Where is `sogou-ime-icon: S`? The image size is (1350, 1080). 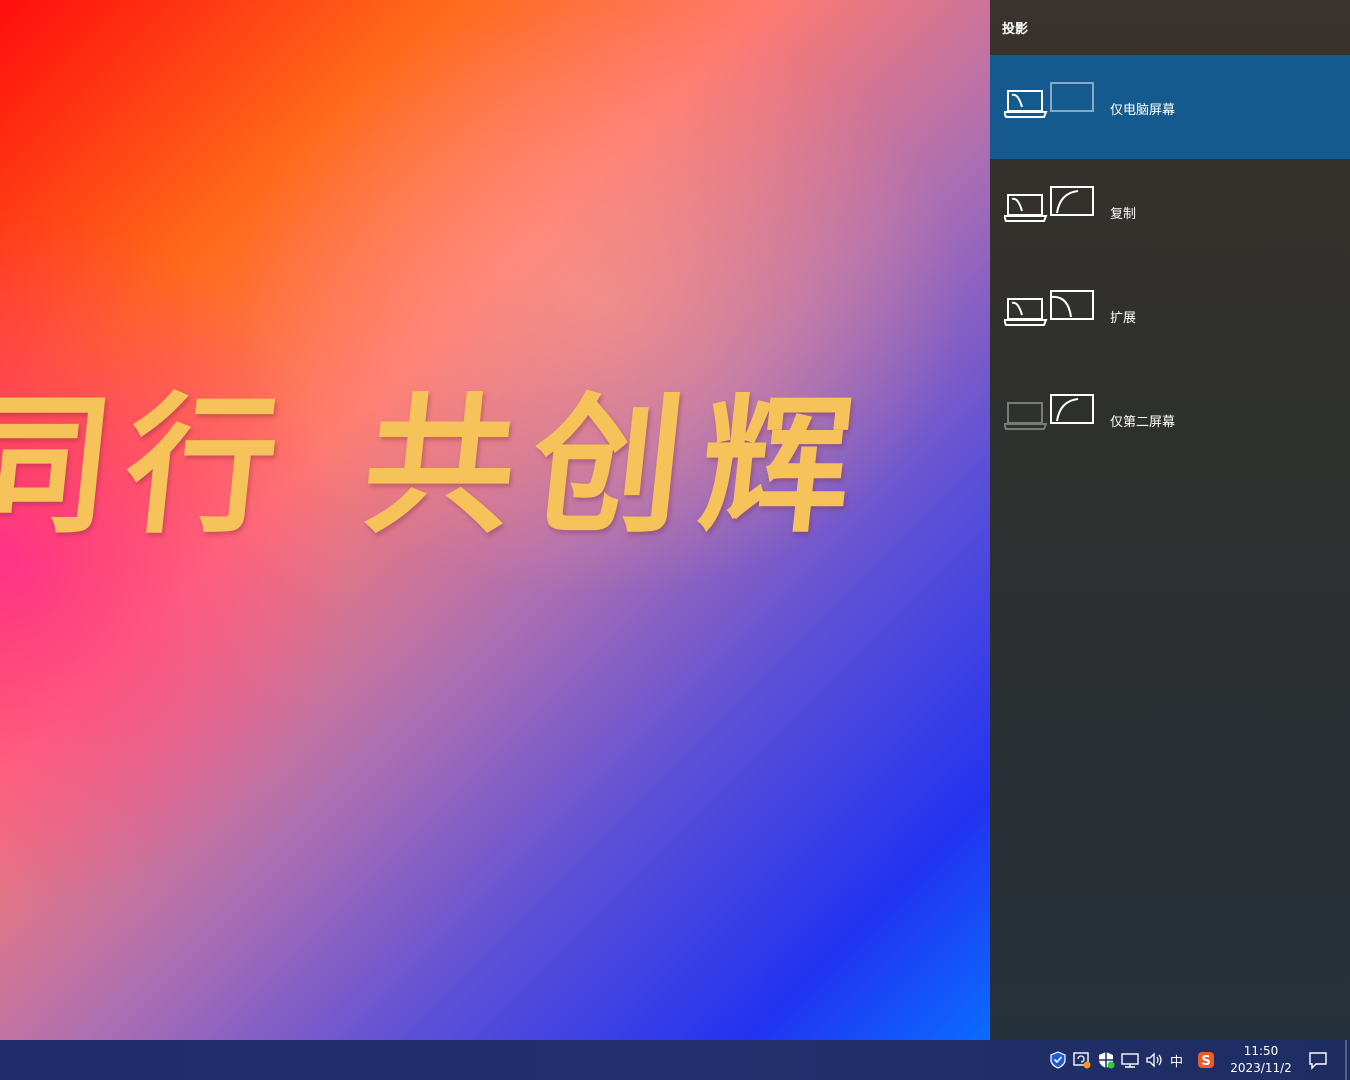
sogou-ime-icon: S is located at coordinates (1206, 1060).